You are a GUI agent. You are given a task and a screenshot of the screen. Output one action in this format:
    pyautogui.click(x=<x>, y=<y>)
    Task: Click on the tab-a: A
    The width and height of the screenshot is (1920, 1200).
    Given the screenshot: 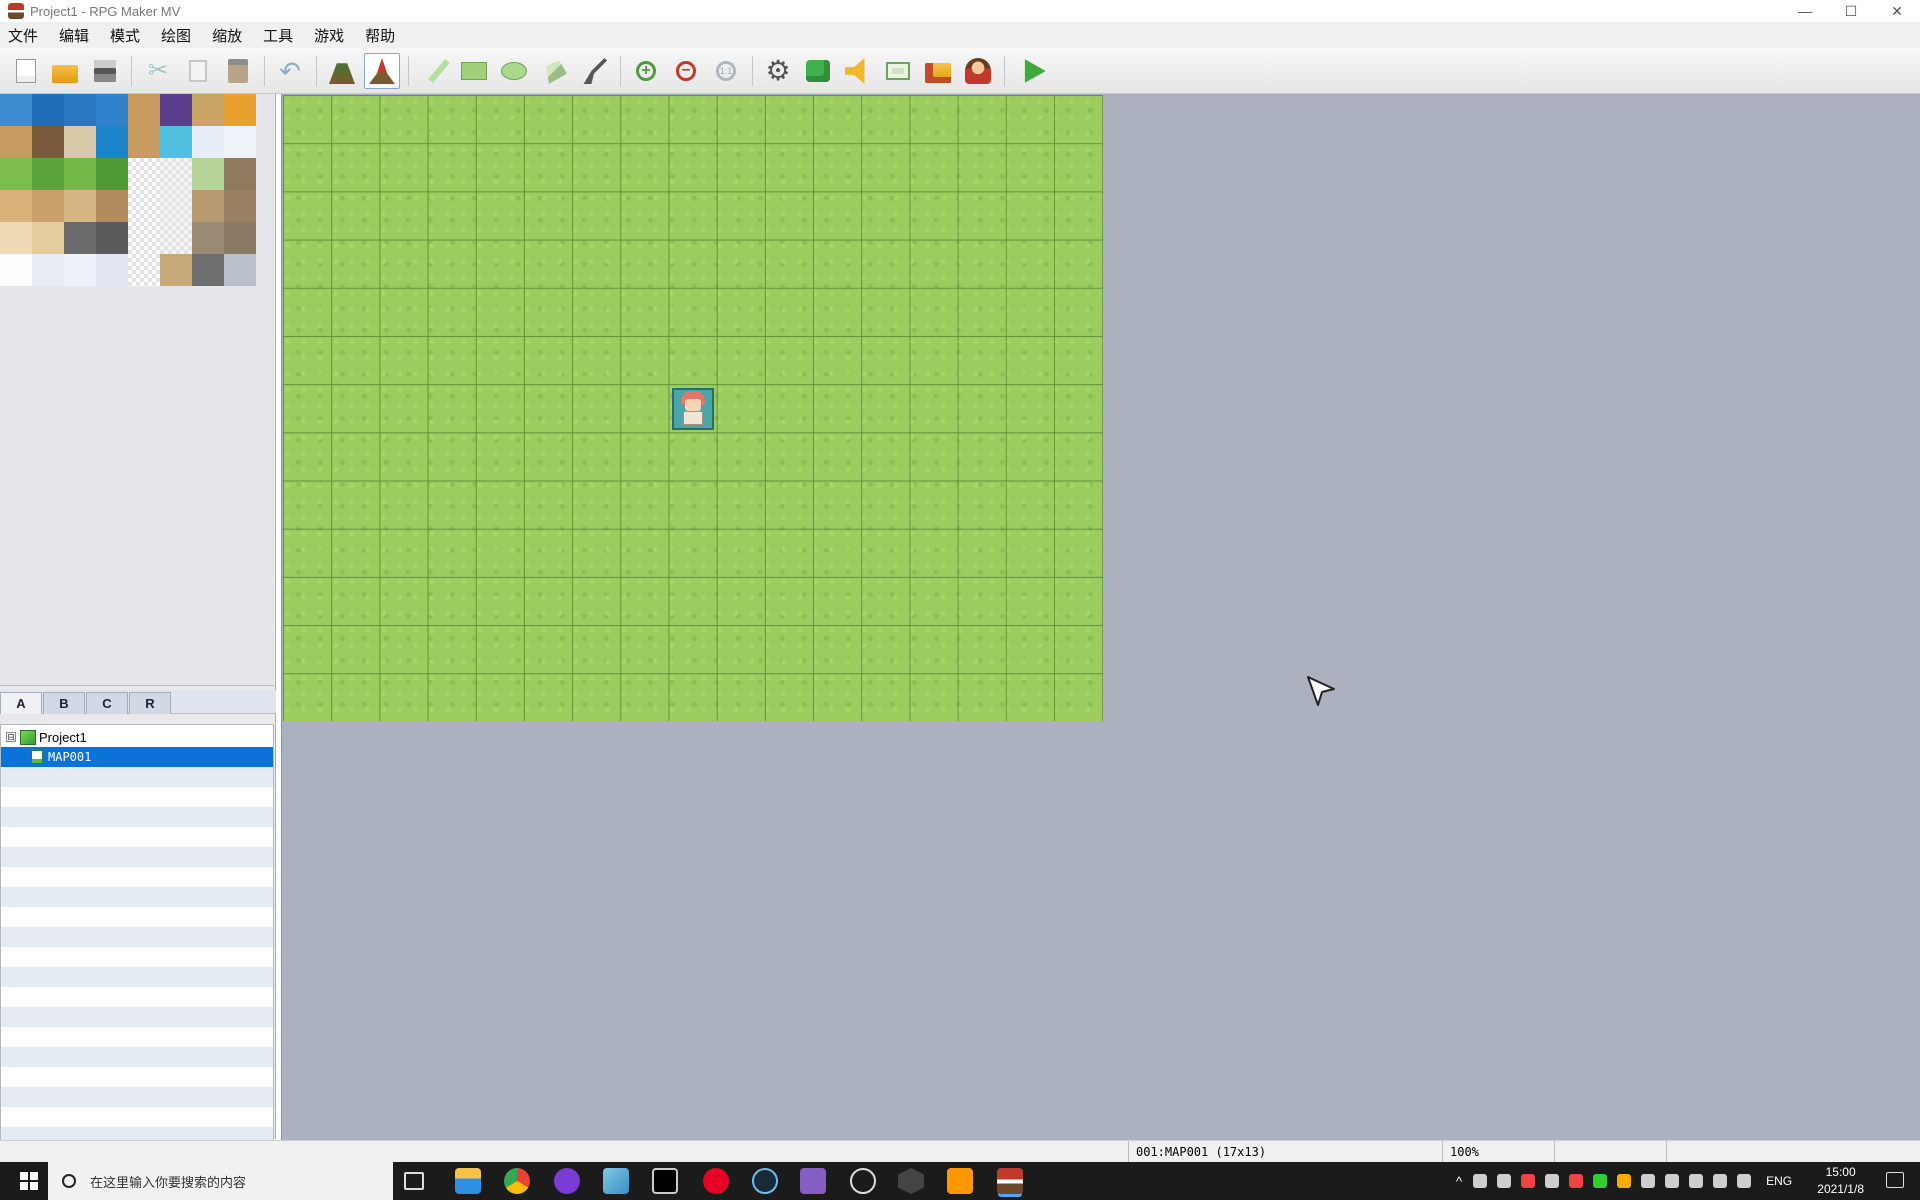 What is the action you would take?
    pyautogui.click(x=21, y=703)
    